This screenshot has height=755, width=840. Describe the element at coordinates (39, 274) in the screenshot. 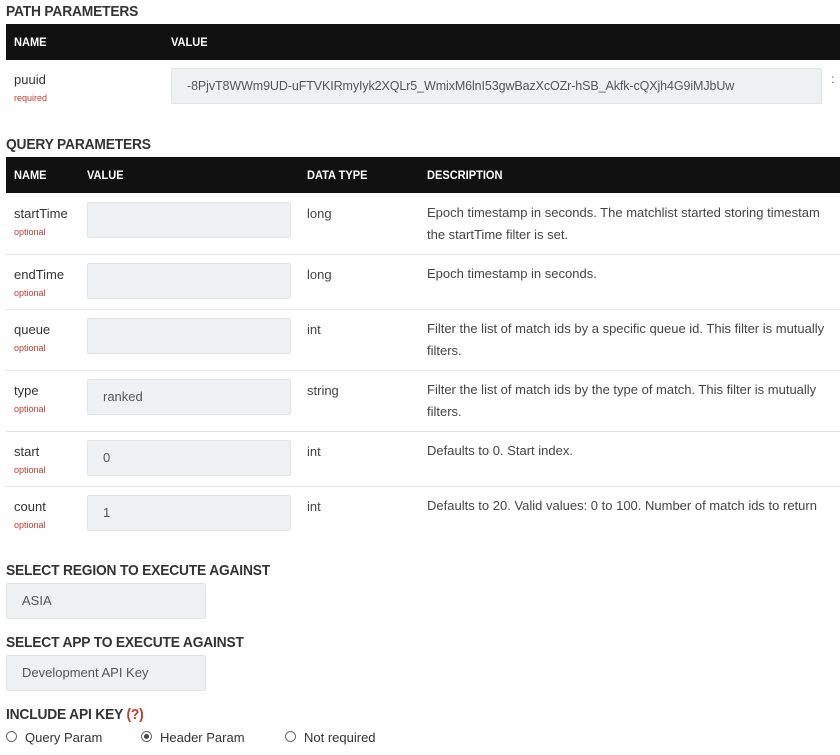

I see `param-name: endTime` at that location.